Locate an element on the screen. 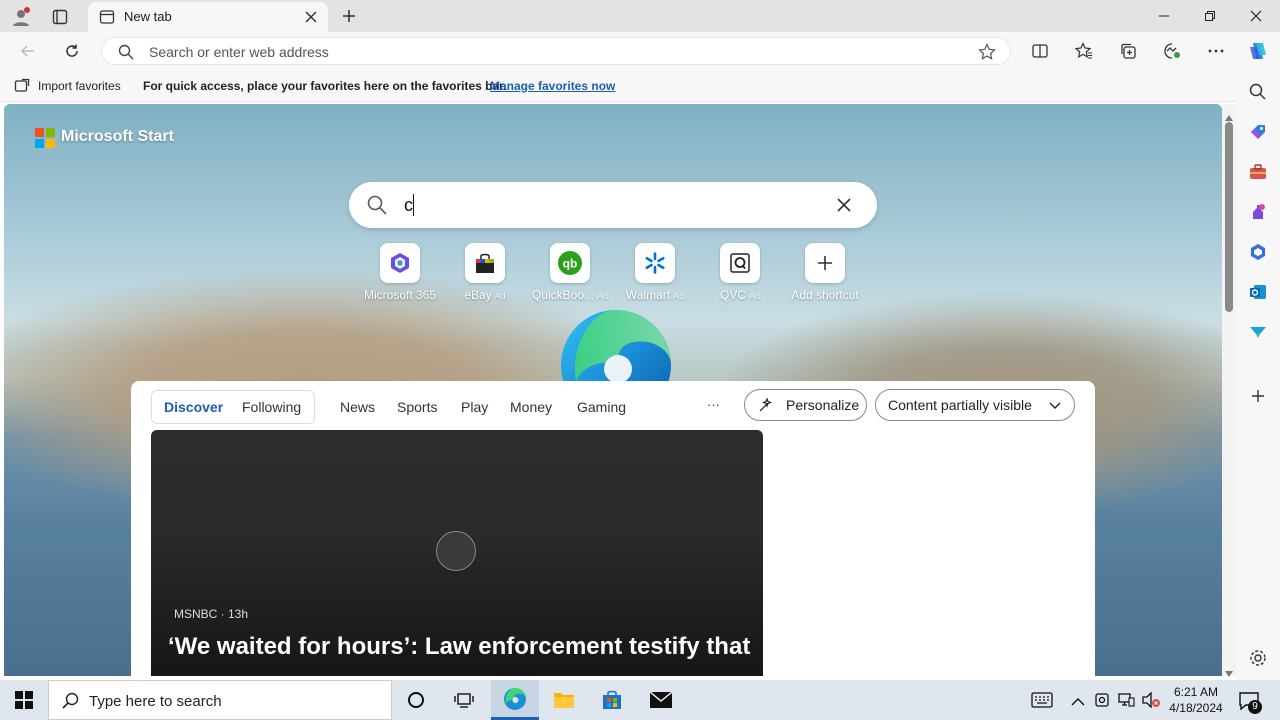 The height and width of the screenshot is (720, 1280). more-tabs-button: ··· is located at coordinates (713, 404).